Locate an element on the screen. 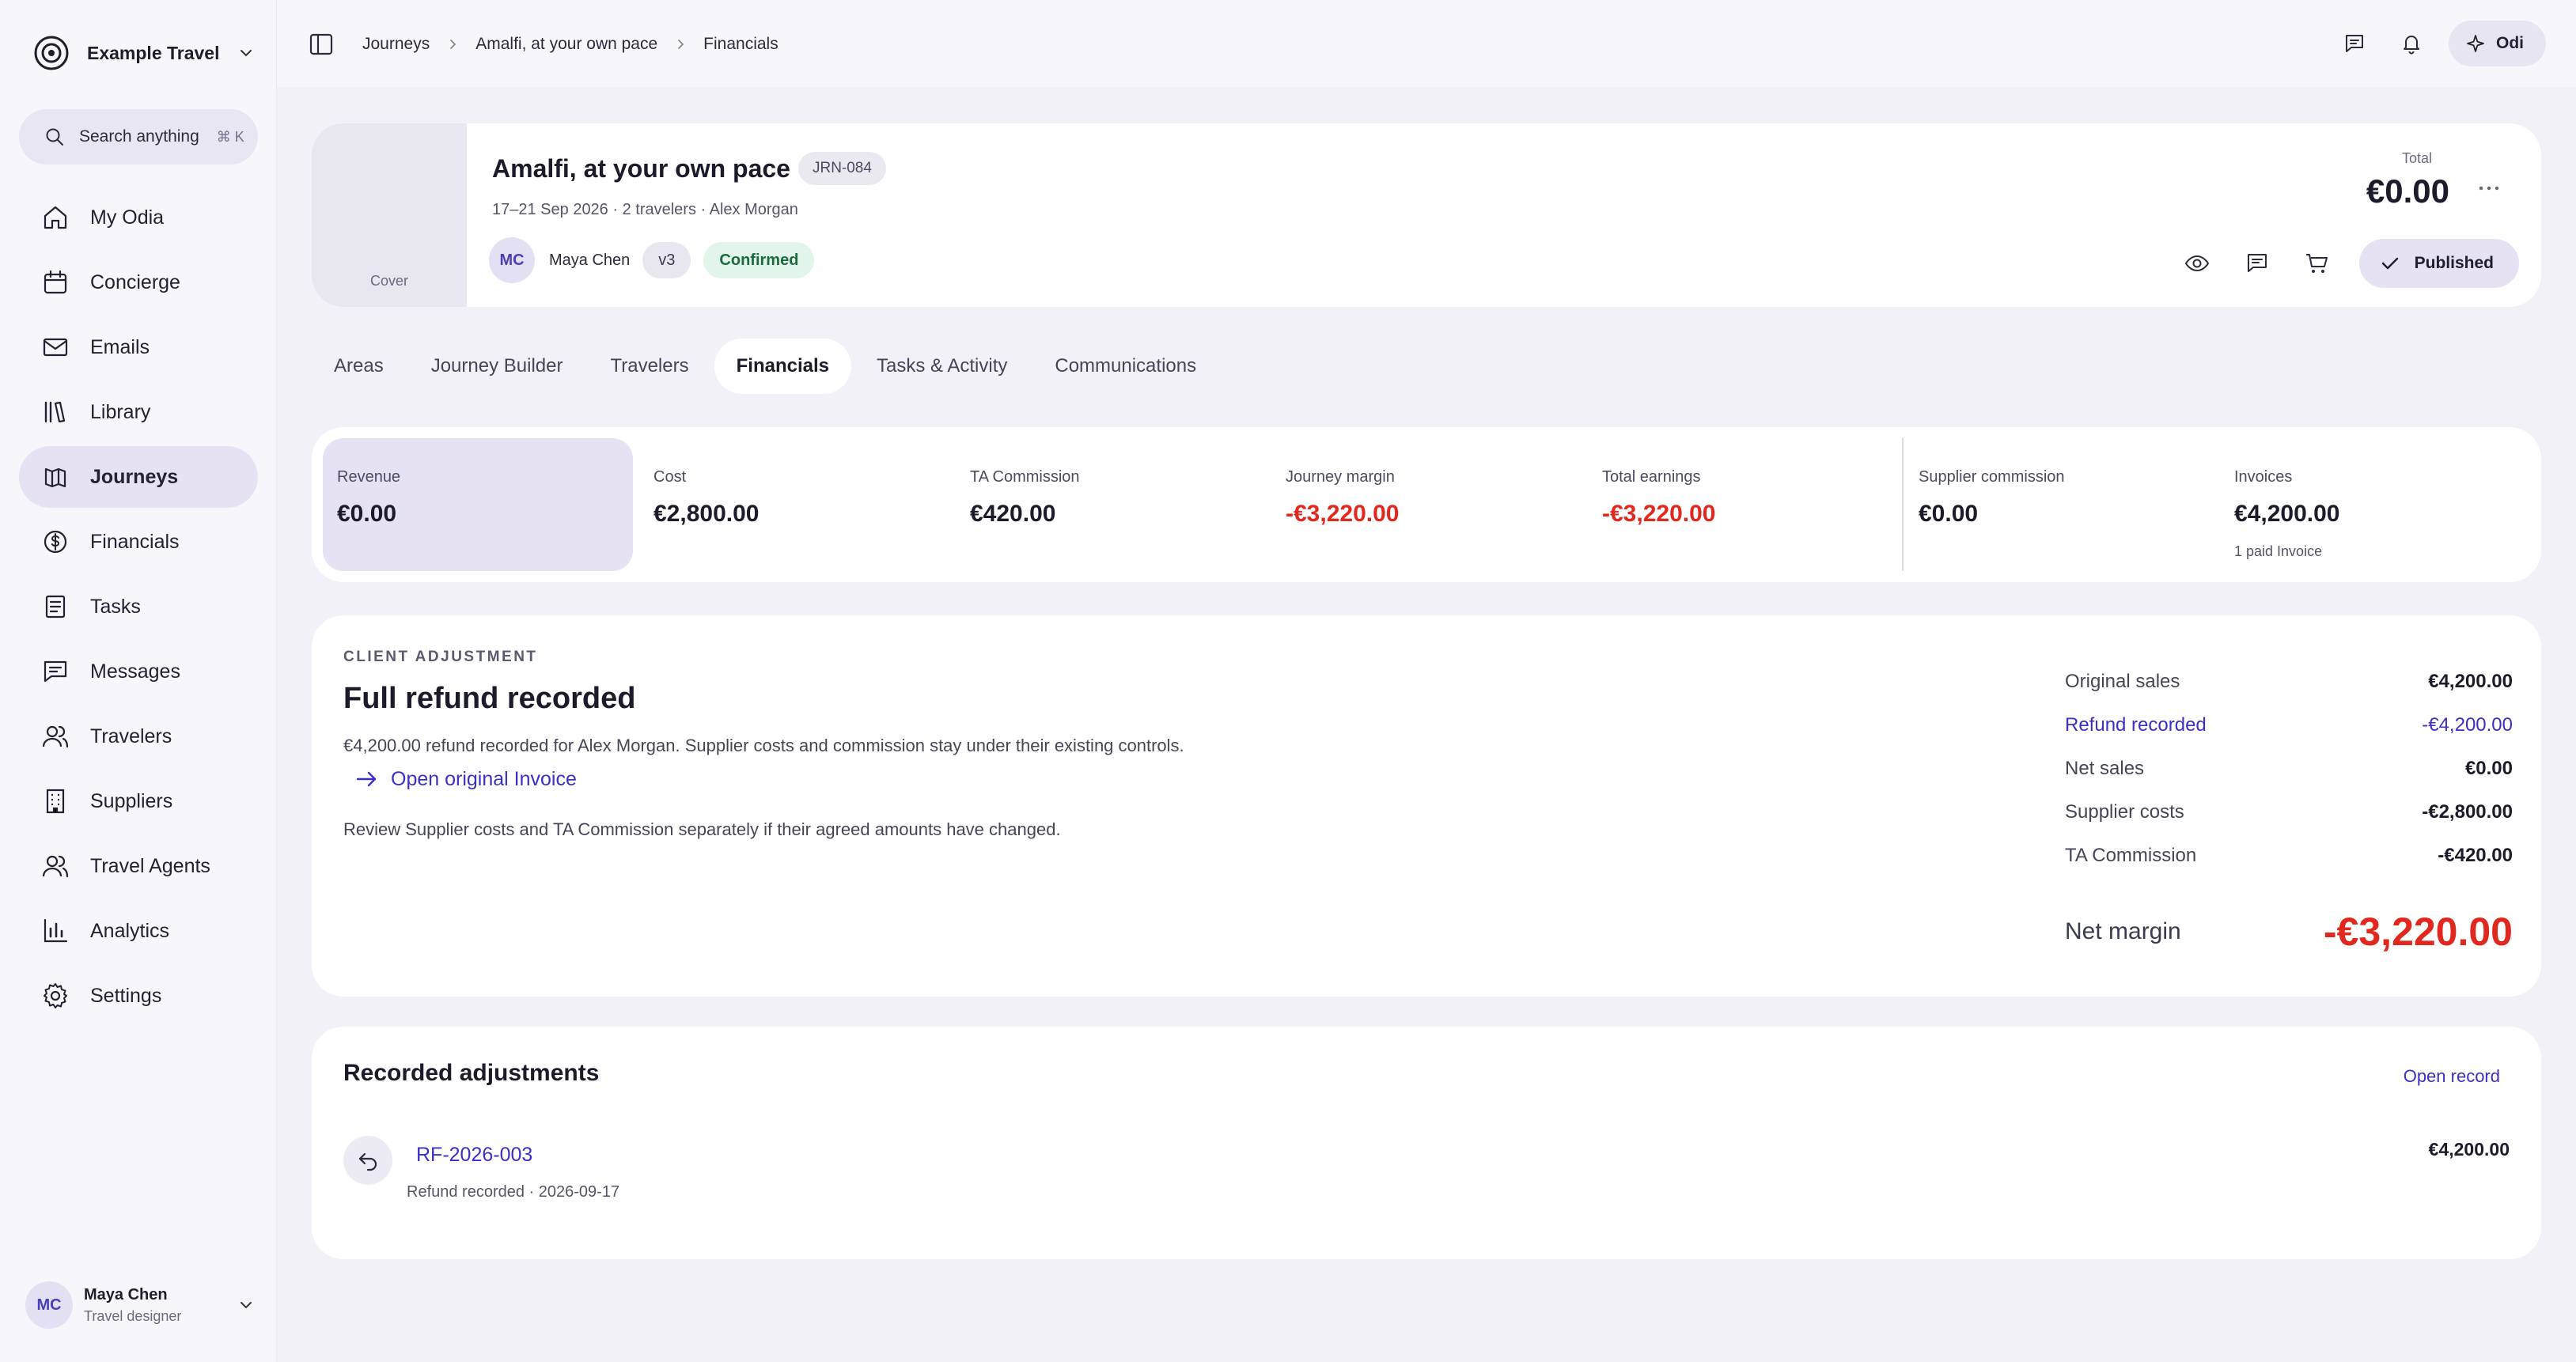 This screenshot has height=1362, width=2576. sidebar-item-emails: Emails is located at coordinates (138, 347).